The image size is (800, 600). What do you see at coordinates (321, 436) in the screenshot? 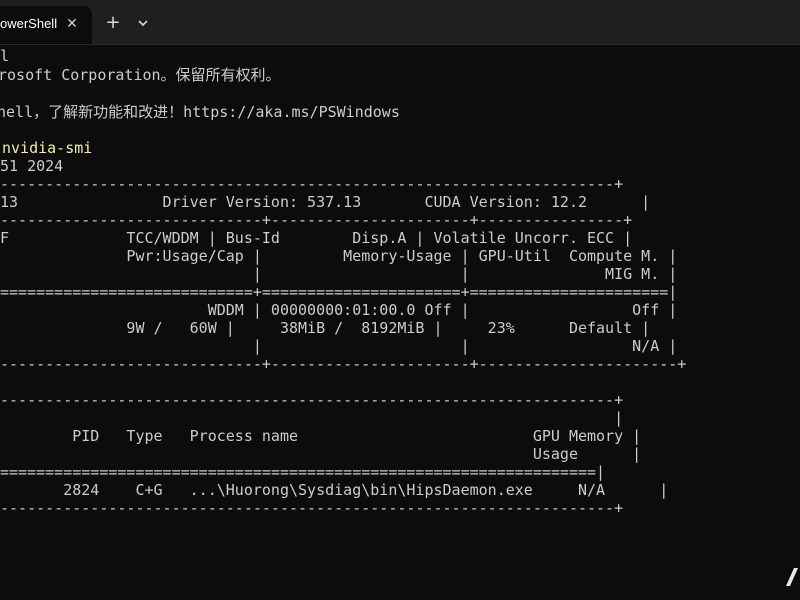
I see `process-header-row: PID Type Process name GPU Memory |` at bounding box center [321, 436].